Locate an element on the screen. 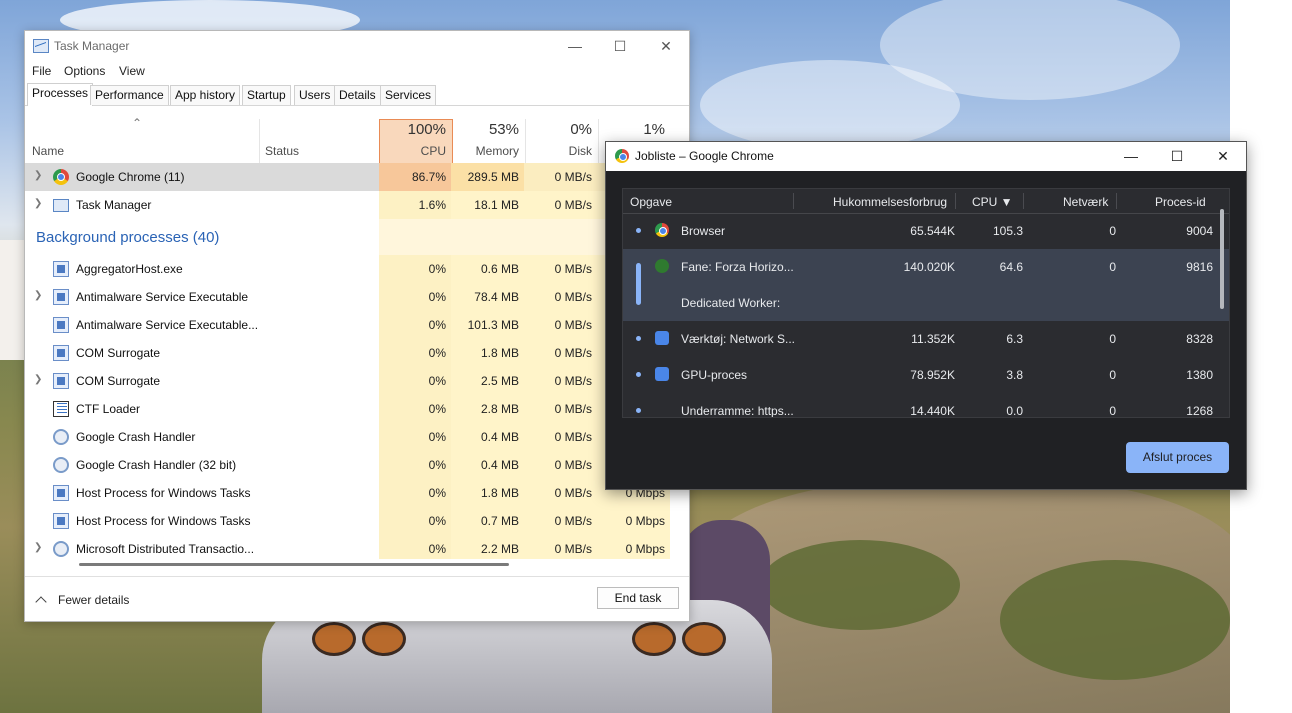 The height and width of the screenshot is (713, 1292). task-cpu: 0.0 is located at coordinates (1014, 411).